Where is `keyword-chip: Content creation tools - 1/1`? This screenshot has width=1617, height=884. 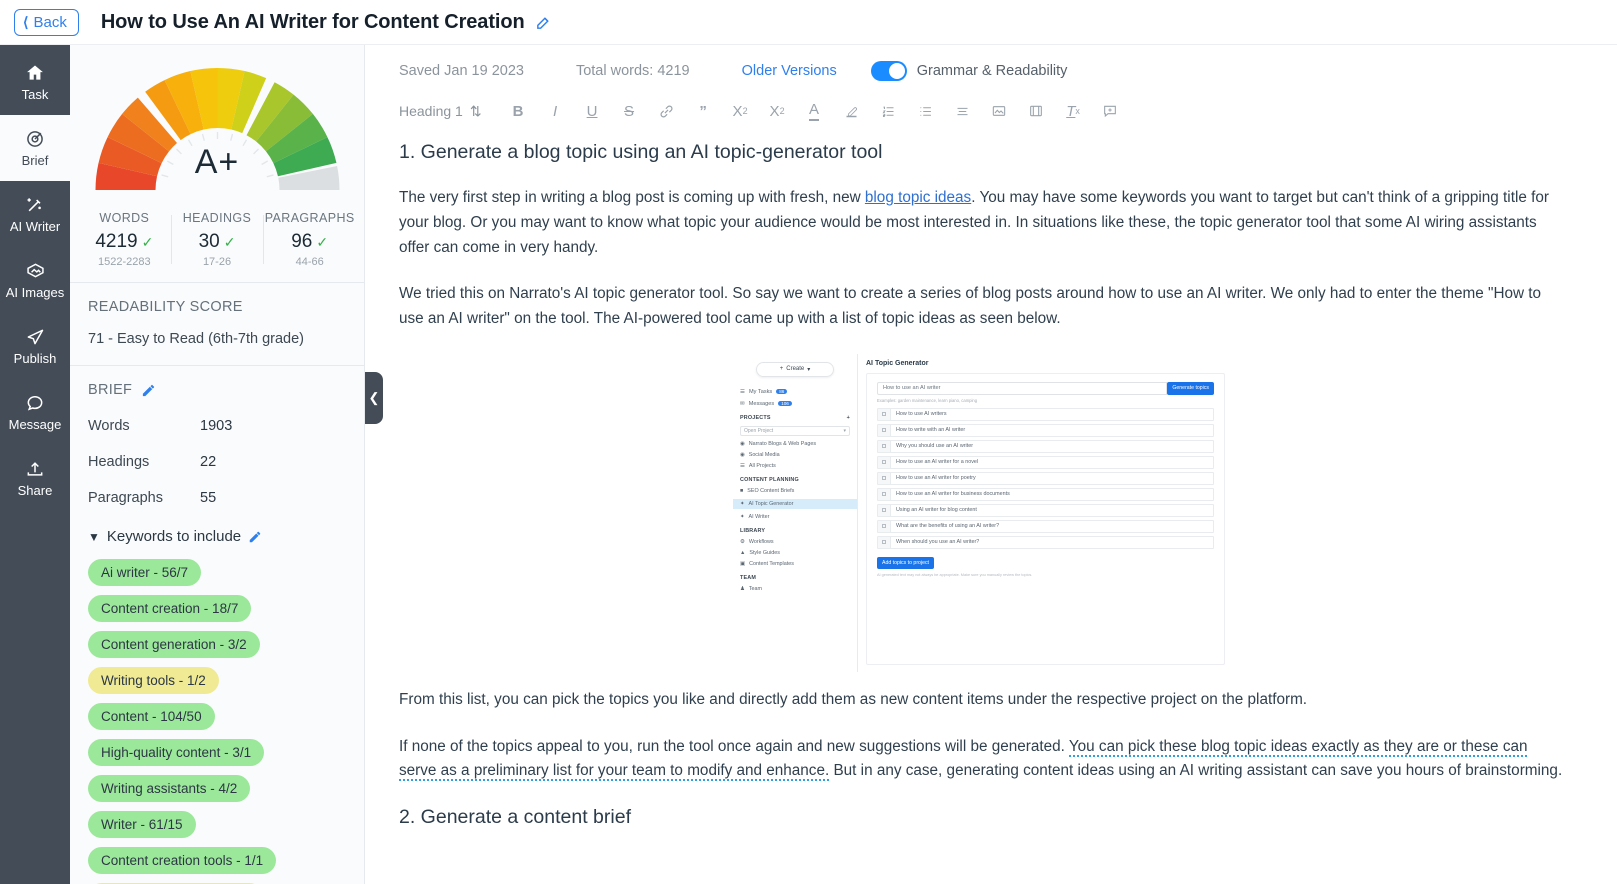 keyword-chip: Content creation tools - 1/1 is located at coordinates (182, 860).